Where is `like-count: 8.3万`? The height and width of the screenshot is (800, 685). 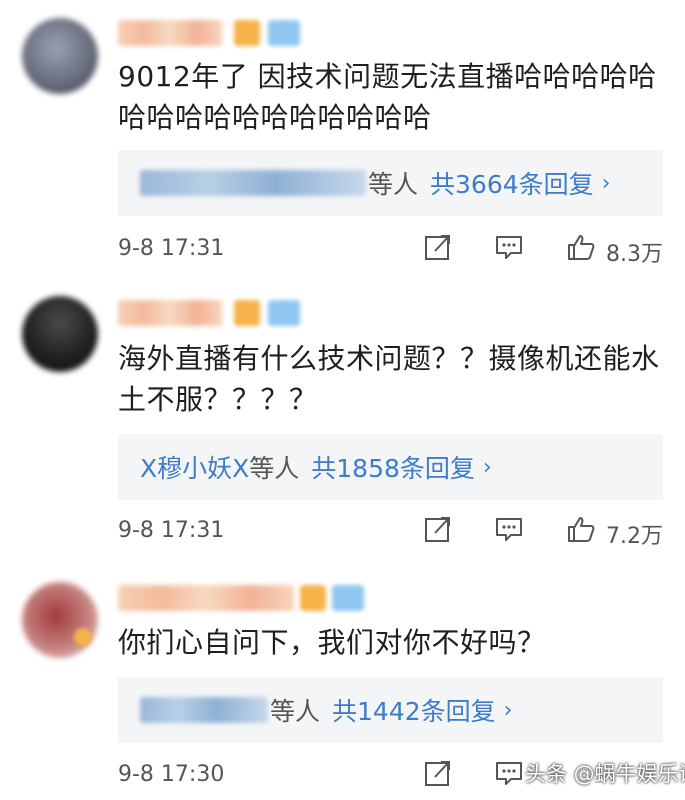 like-count: 8.3万 is located at coordinates (634, 254).